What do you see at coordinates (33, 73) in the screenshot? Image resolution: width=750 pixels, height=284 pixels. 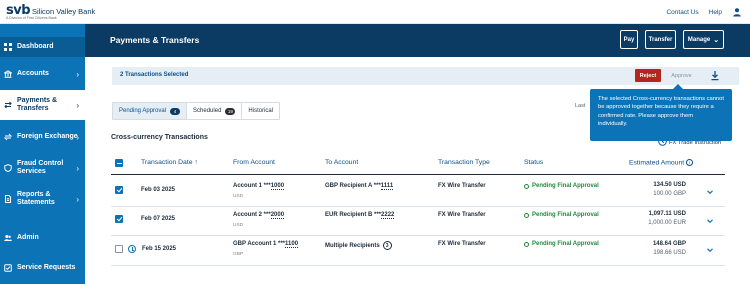 I see `sidebar-item-label: Accounts` at bounding box center [33, 73].